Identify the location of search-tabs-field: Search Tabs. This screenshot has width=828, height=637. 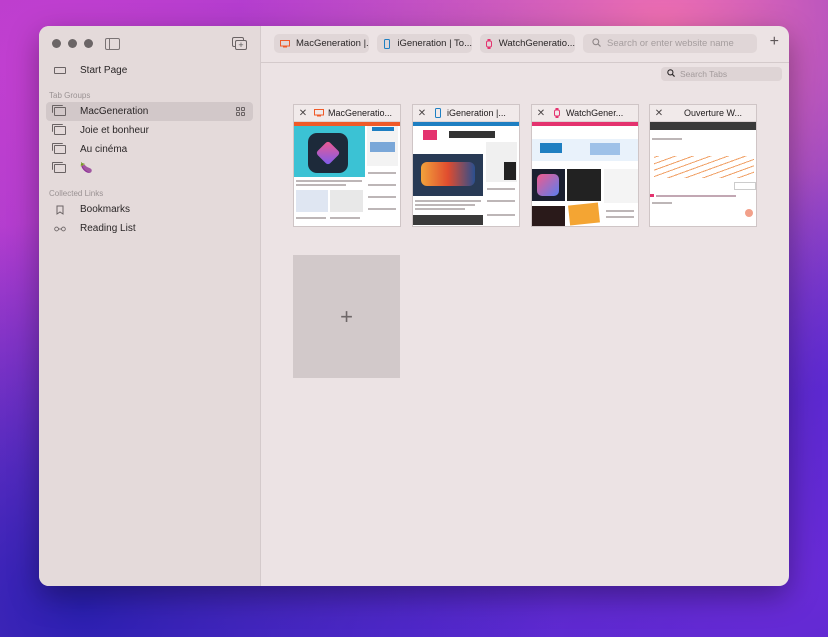
(721, 74).